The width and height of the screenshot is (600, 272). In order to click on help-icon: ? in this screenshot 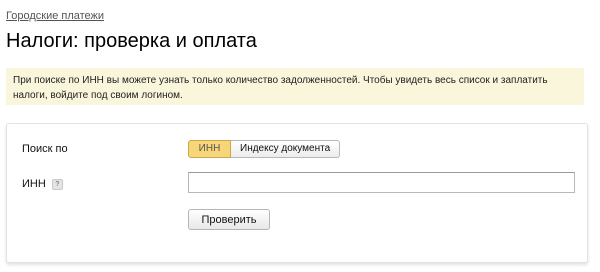, I will do `click(57, 184)`.